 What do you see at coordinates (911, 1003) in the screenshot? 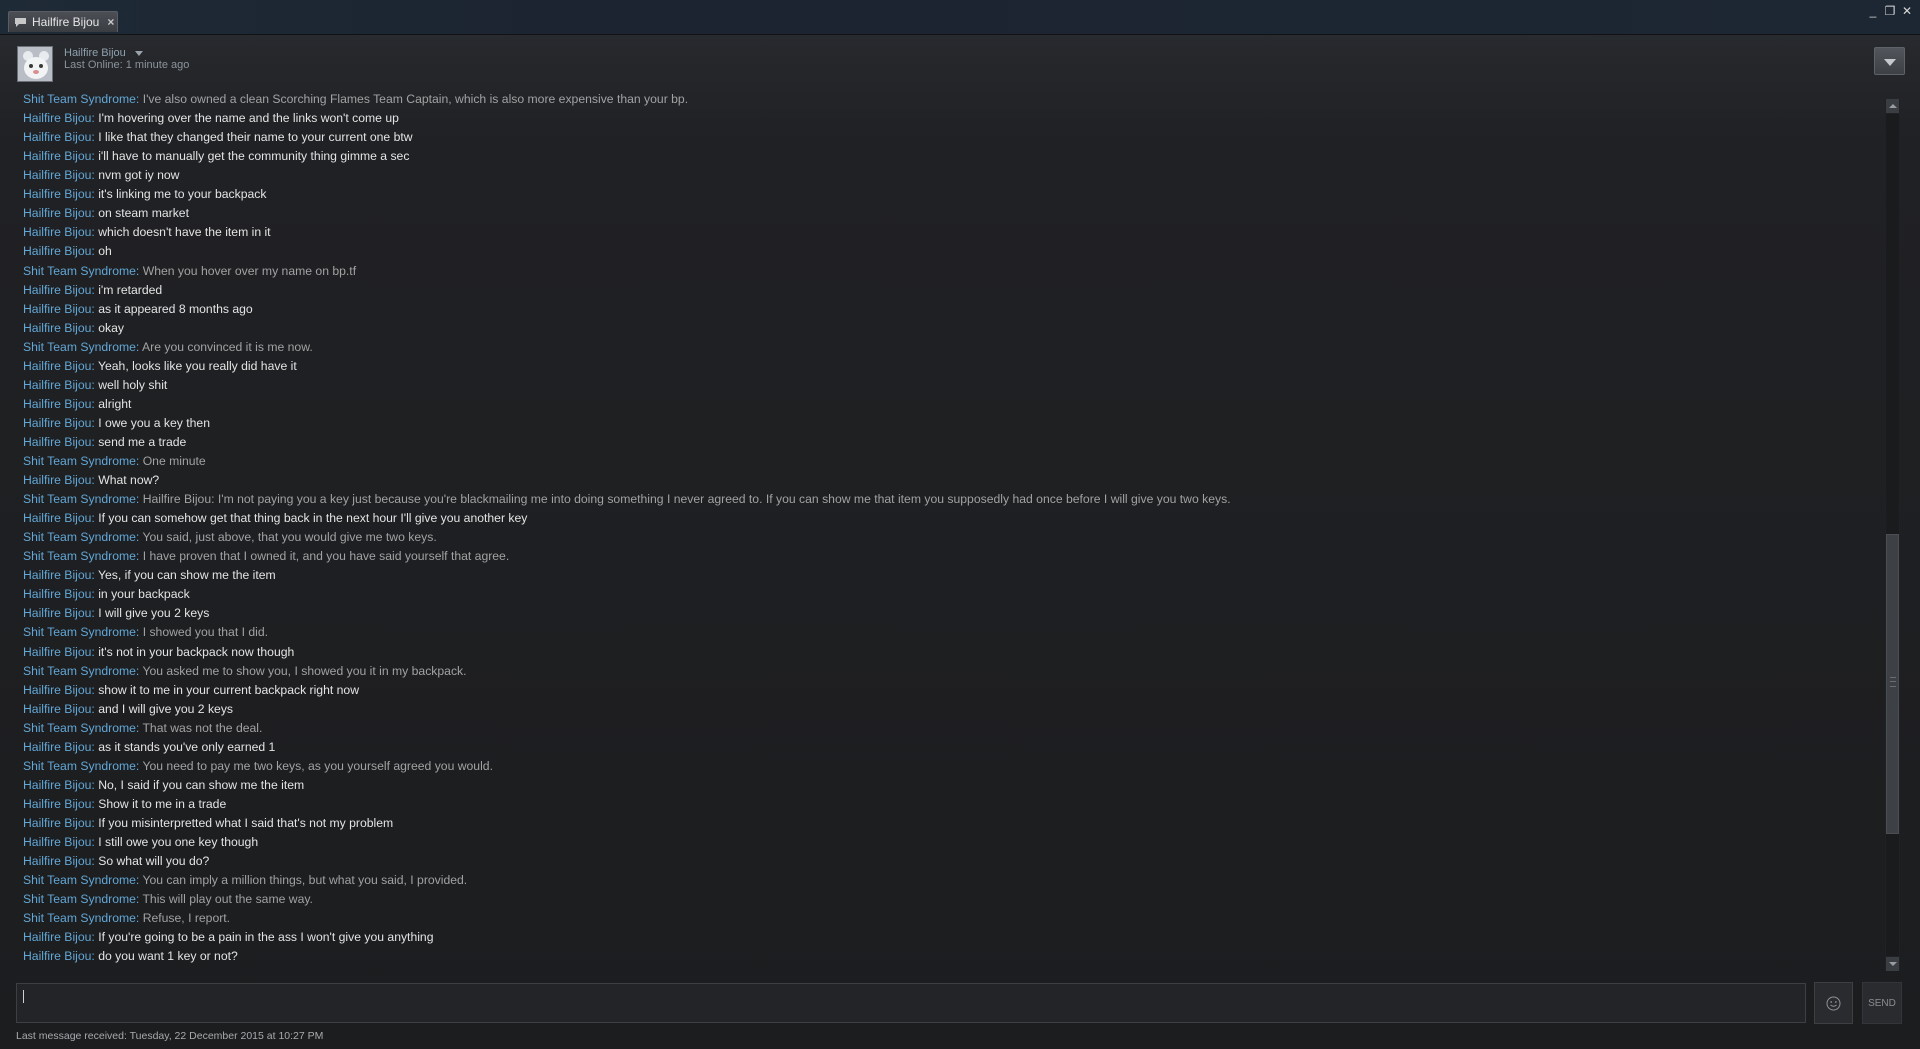
I see `message-input` at bounding box center [911, 1003].